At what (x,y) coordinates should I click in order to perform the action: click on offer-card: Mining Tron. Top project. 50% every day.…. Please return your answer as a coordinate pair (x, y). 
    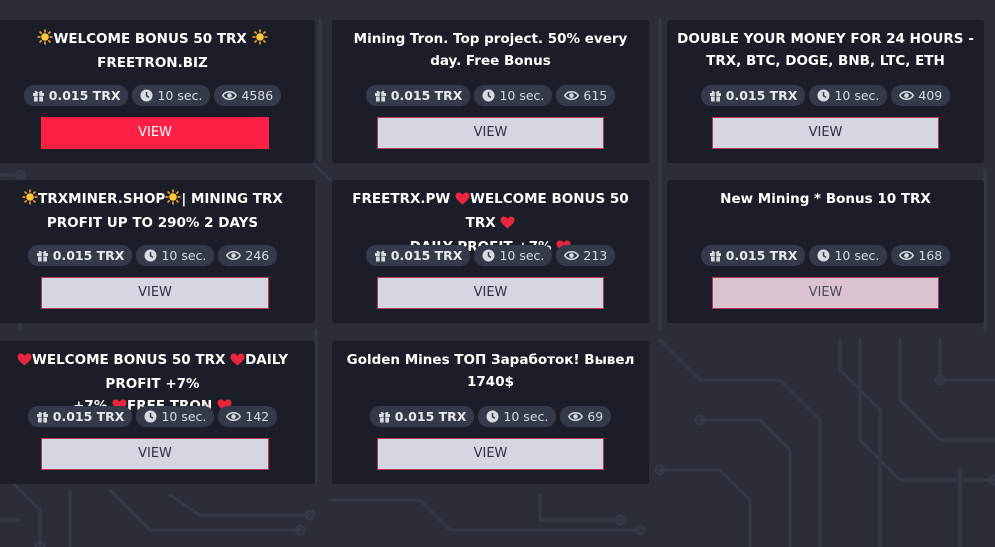
    Looking at the image, I should click on (490, 91).